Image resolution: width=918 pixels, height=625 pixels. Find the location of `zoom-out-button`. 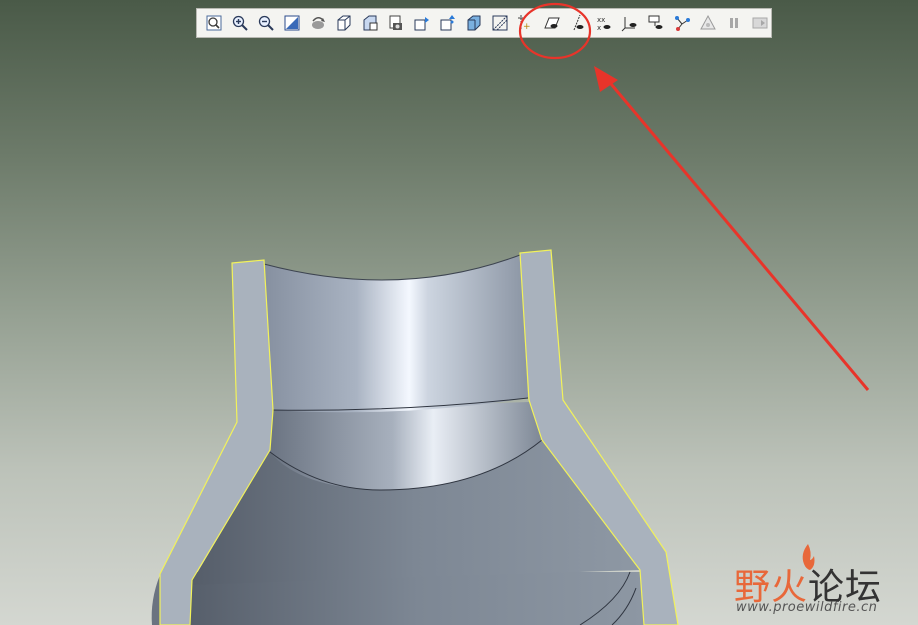

zoom-out-button is located at coordinates (266, 23).